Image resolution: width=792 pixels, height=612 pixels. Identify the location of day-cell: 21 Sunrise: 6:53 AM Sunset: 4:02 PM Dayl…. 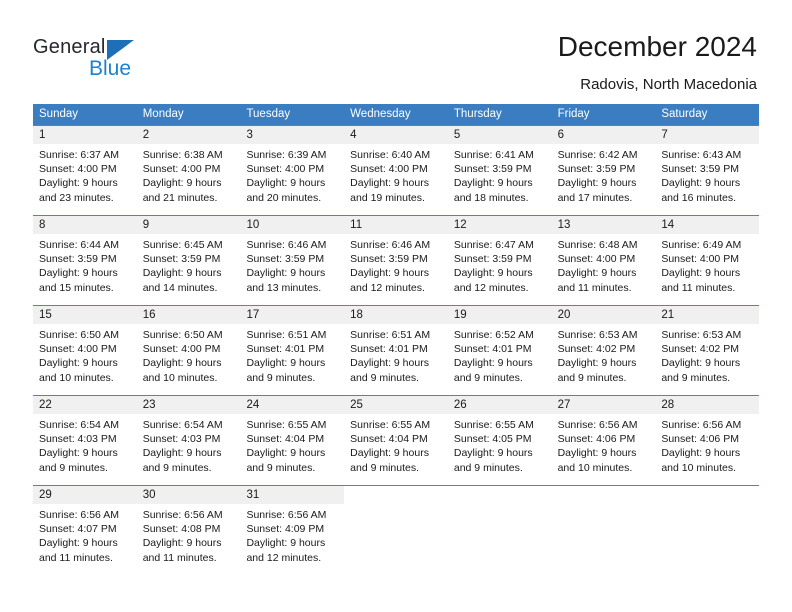
(707, 350).